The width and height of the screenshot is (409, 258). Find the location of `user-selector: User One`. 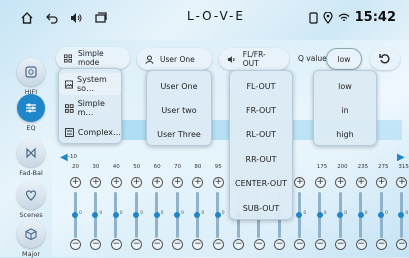

user-selector: User One is located at coordinates (174, 59).